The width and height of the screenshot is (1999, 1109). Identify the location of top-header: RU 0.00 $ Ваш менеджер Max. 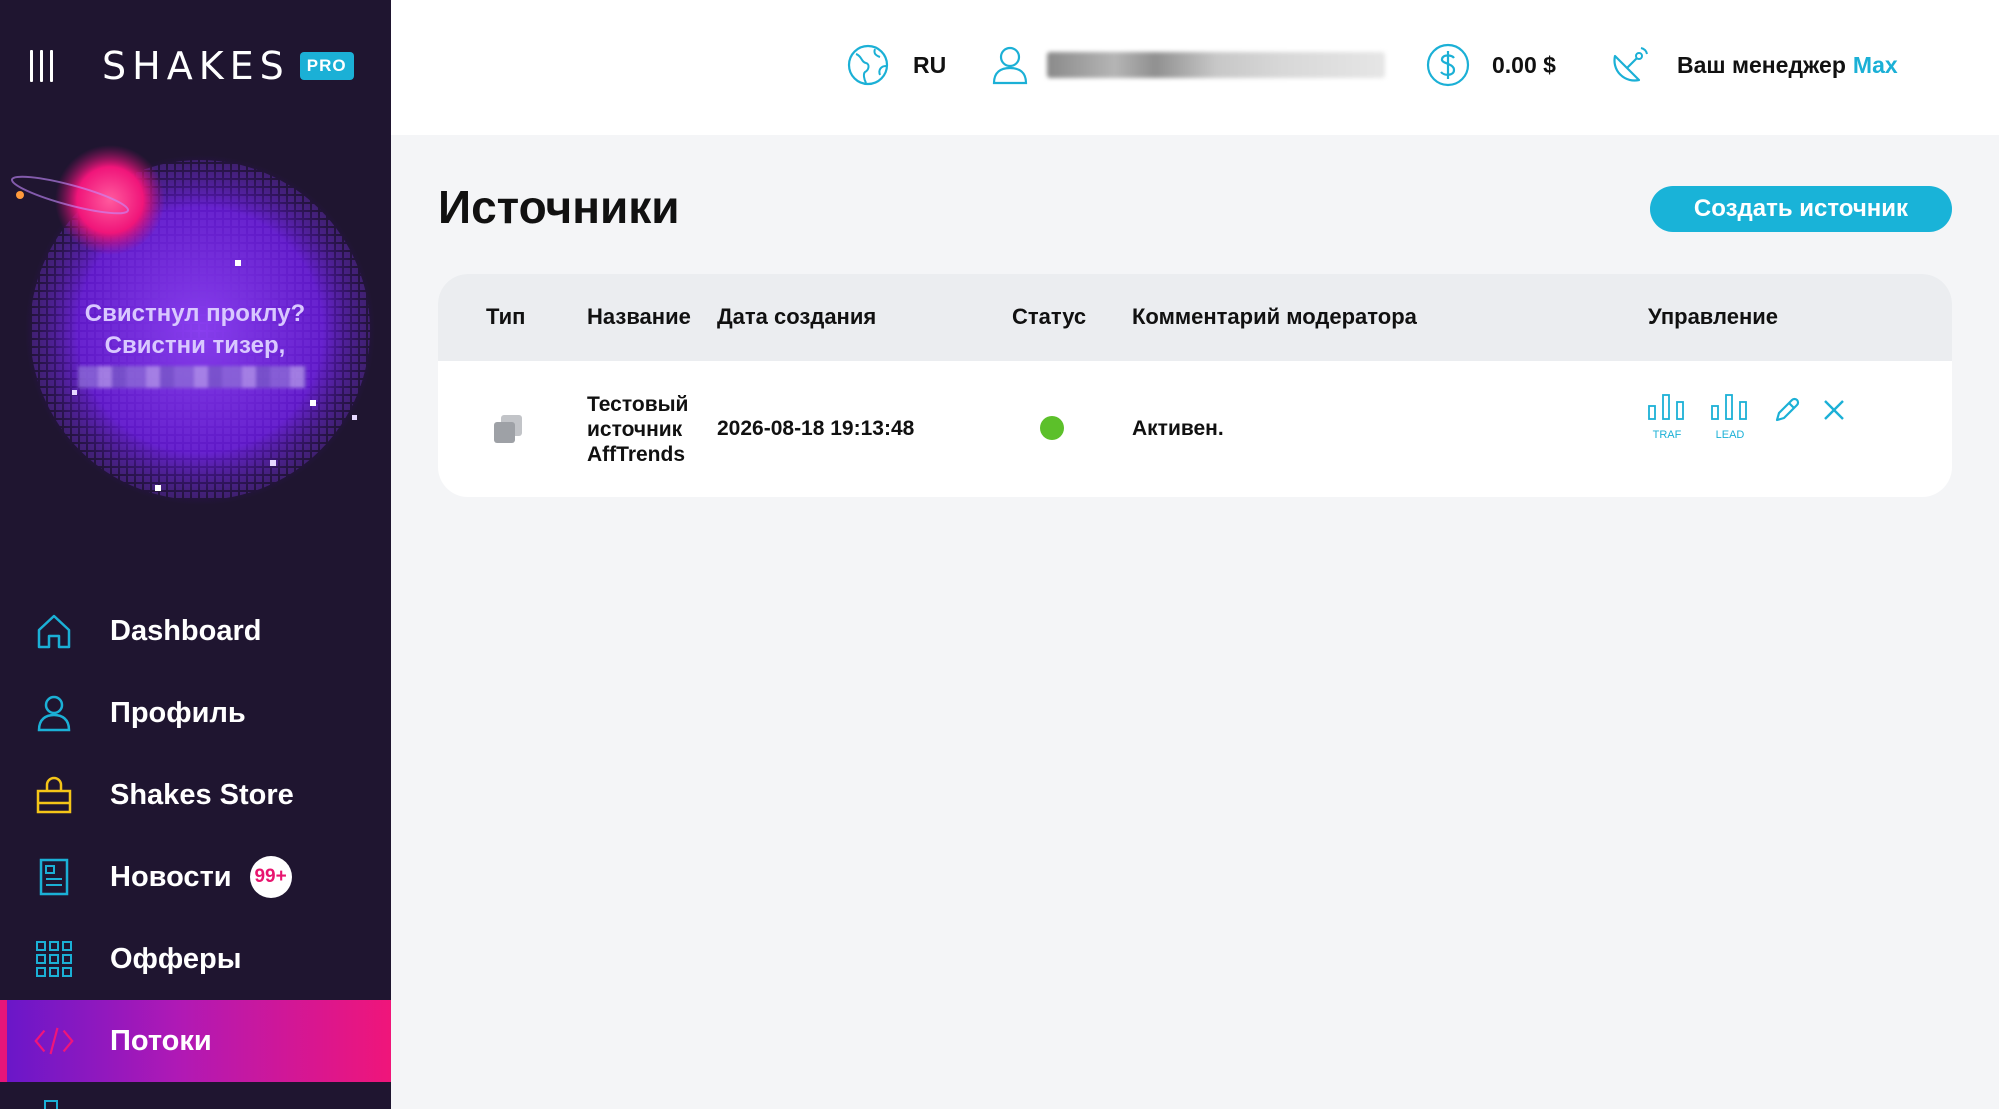
(1195, 67).